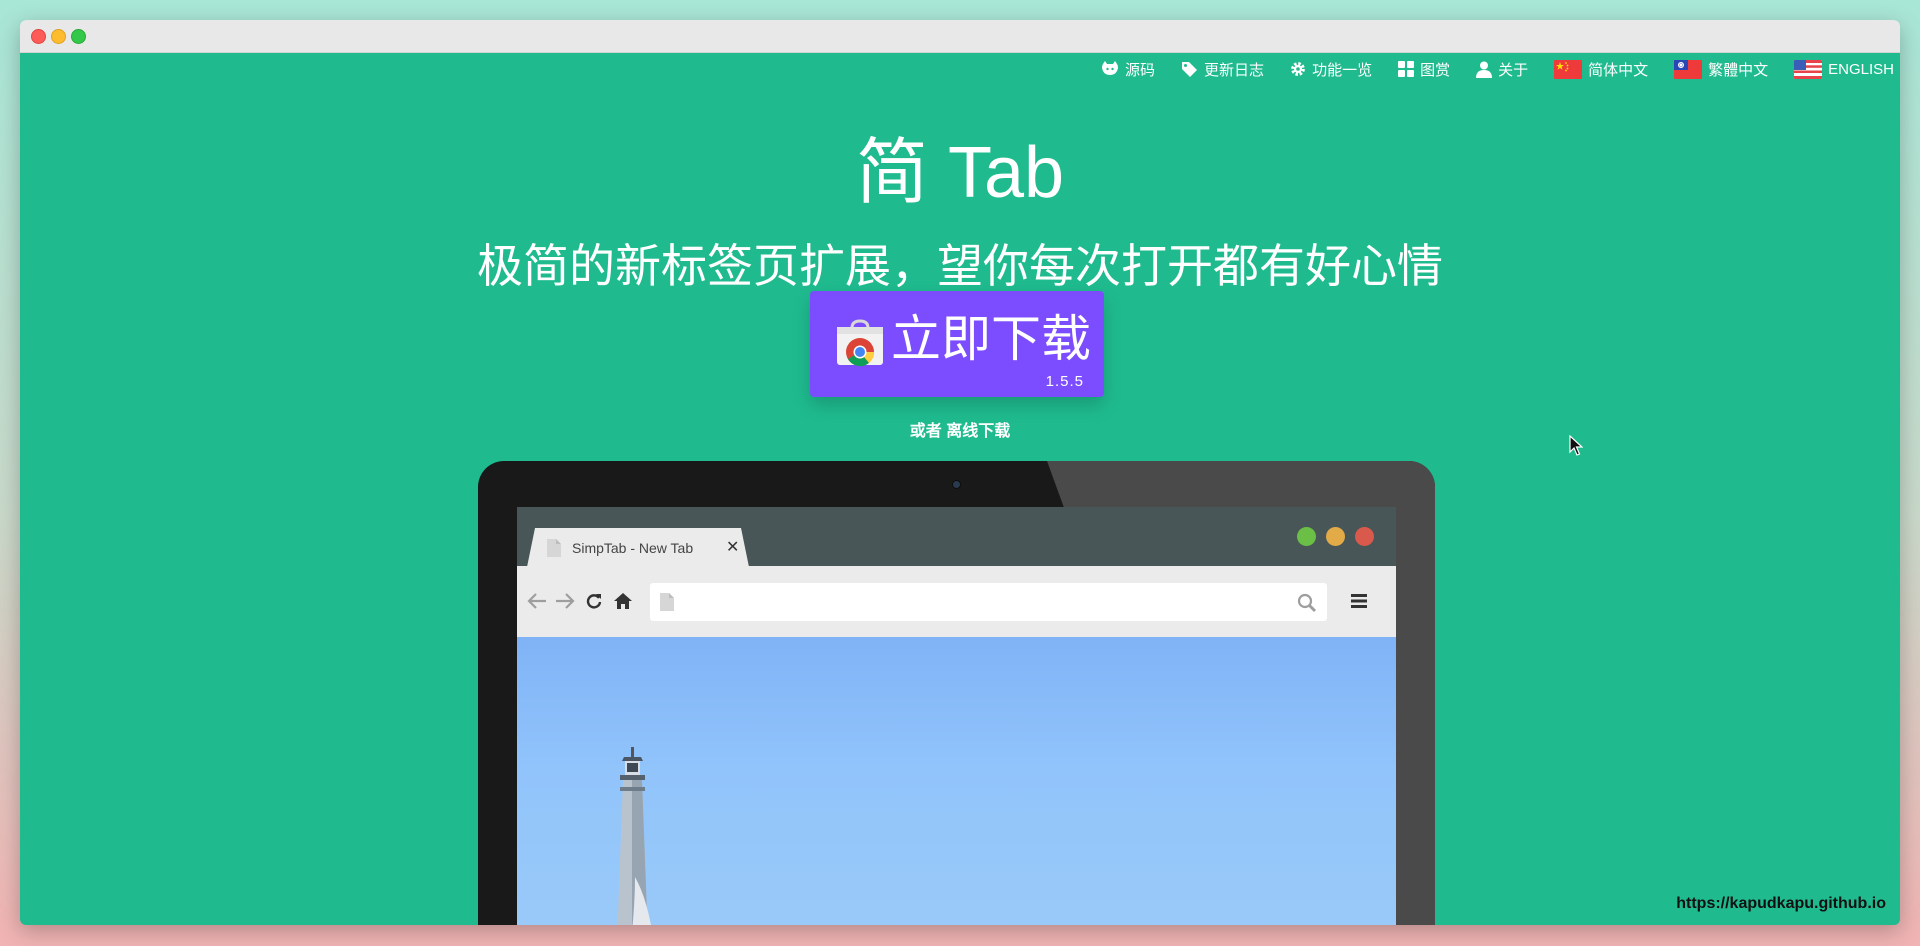  What do you see at coordinates (1688, 69) in the screenshot?
I see `taiwan-flag-icon` at bounding box center [1688, 69].